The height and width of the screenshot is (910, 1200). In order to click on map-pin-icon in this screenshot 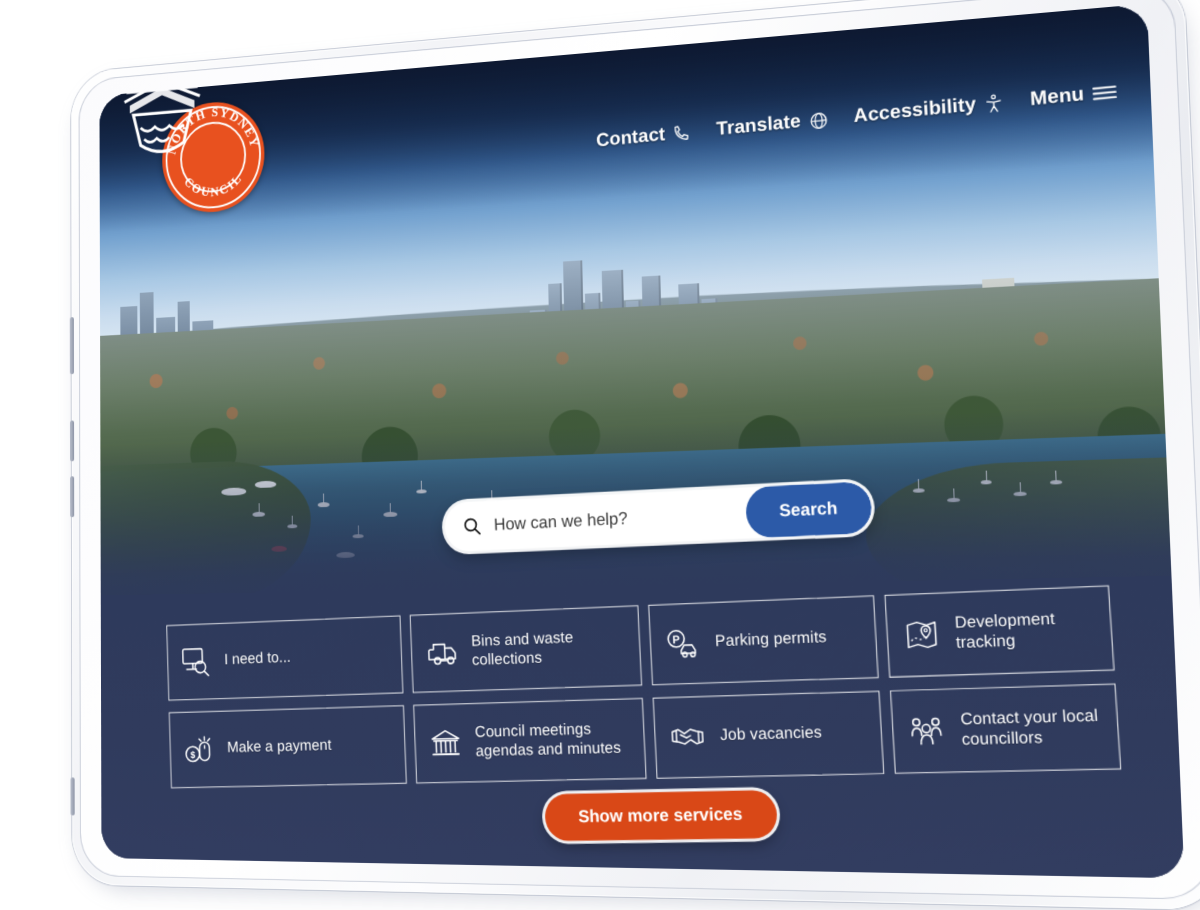, I will do `click(921, 634)`.